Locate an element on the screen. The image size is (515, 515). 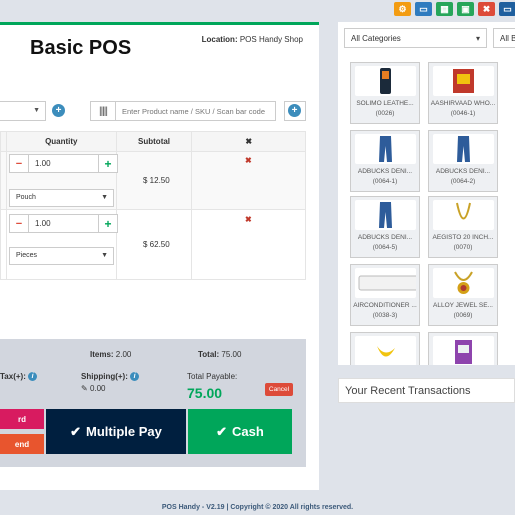
remove-column-header: ✖ is located at coordinates (248, 141).